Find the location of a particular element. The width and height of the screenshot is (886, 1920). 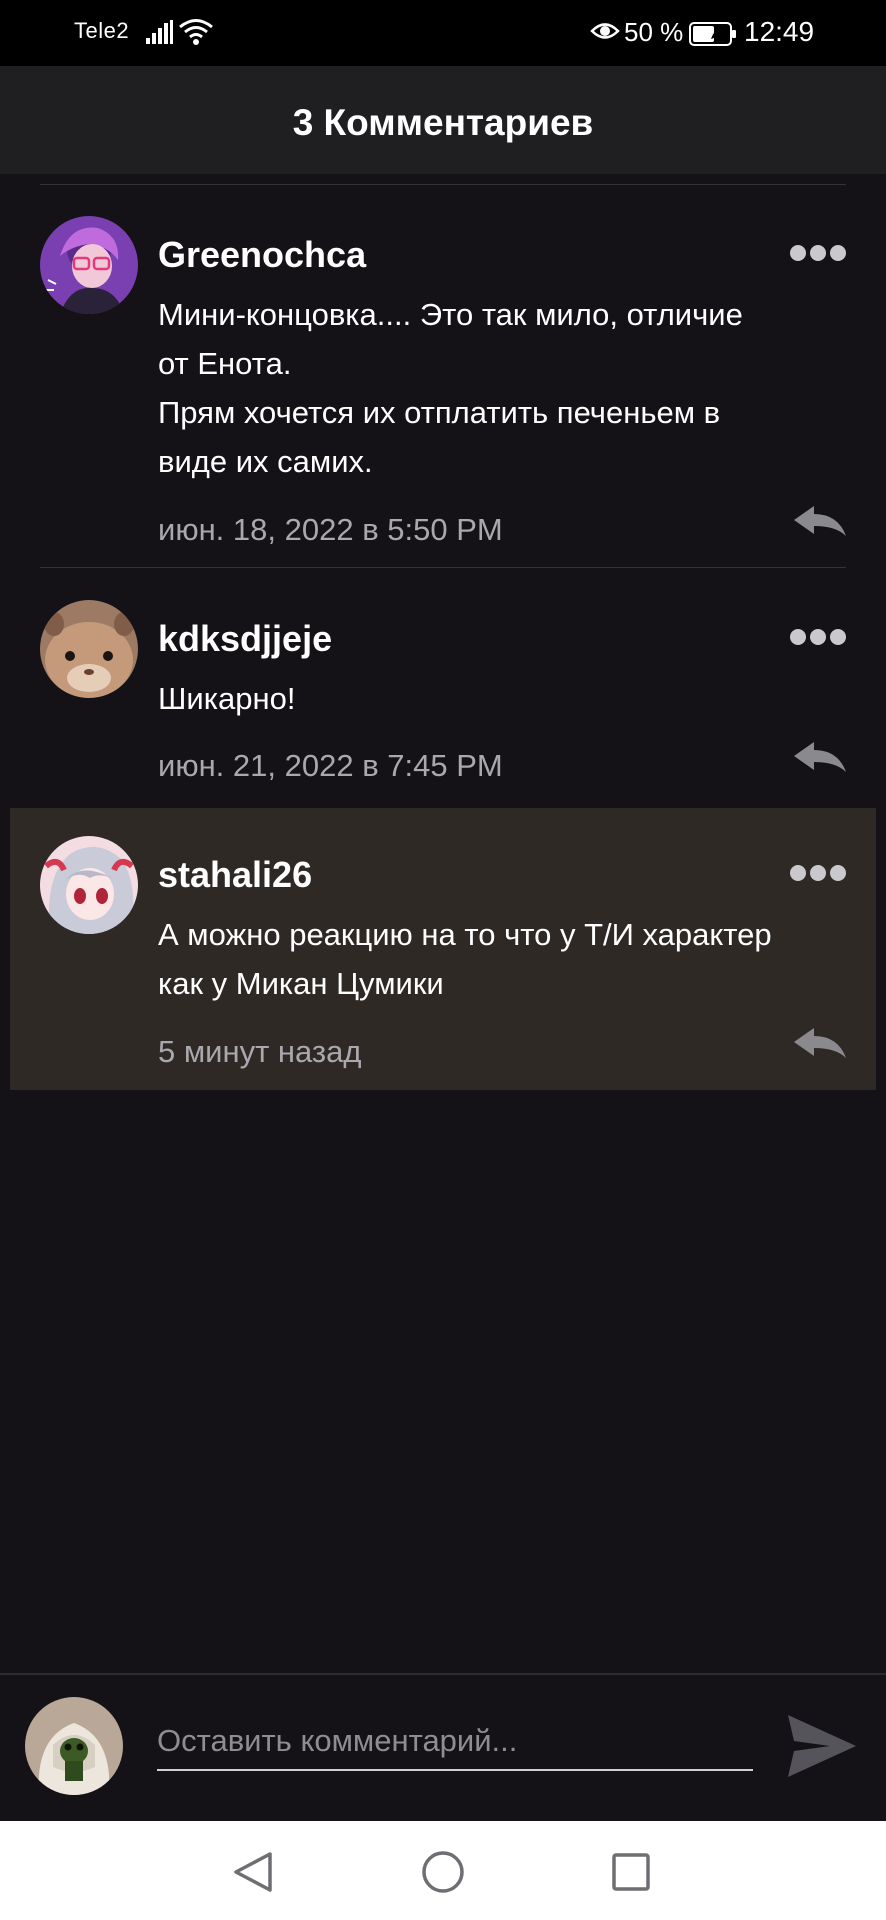

comment-text: Шикарно! is located at coordinates (226, 698).